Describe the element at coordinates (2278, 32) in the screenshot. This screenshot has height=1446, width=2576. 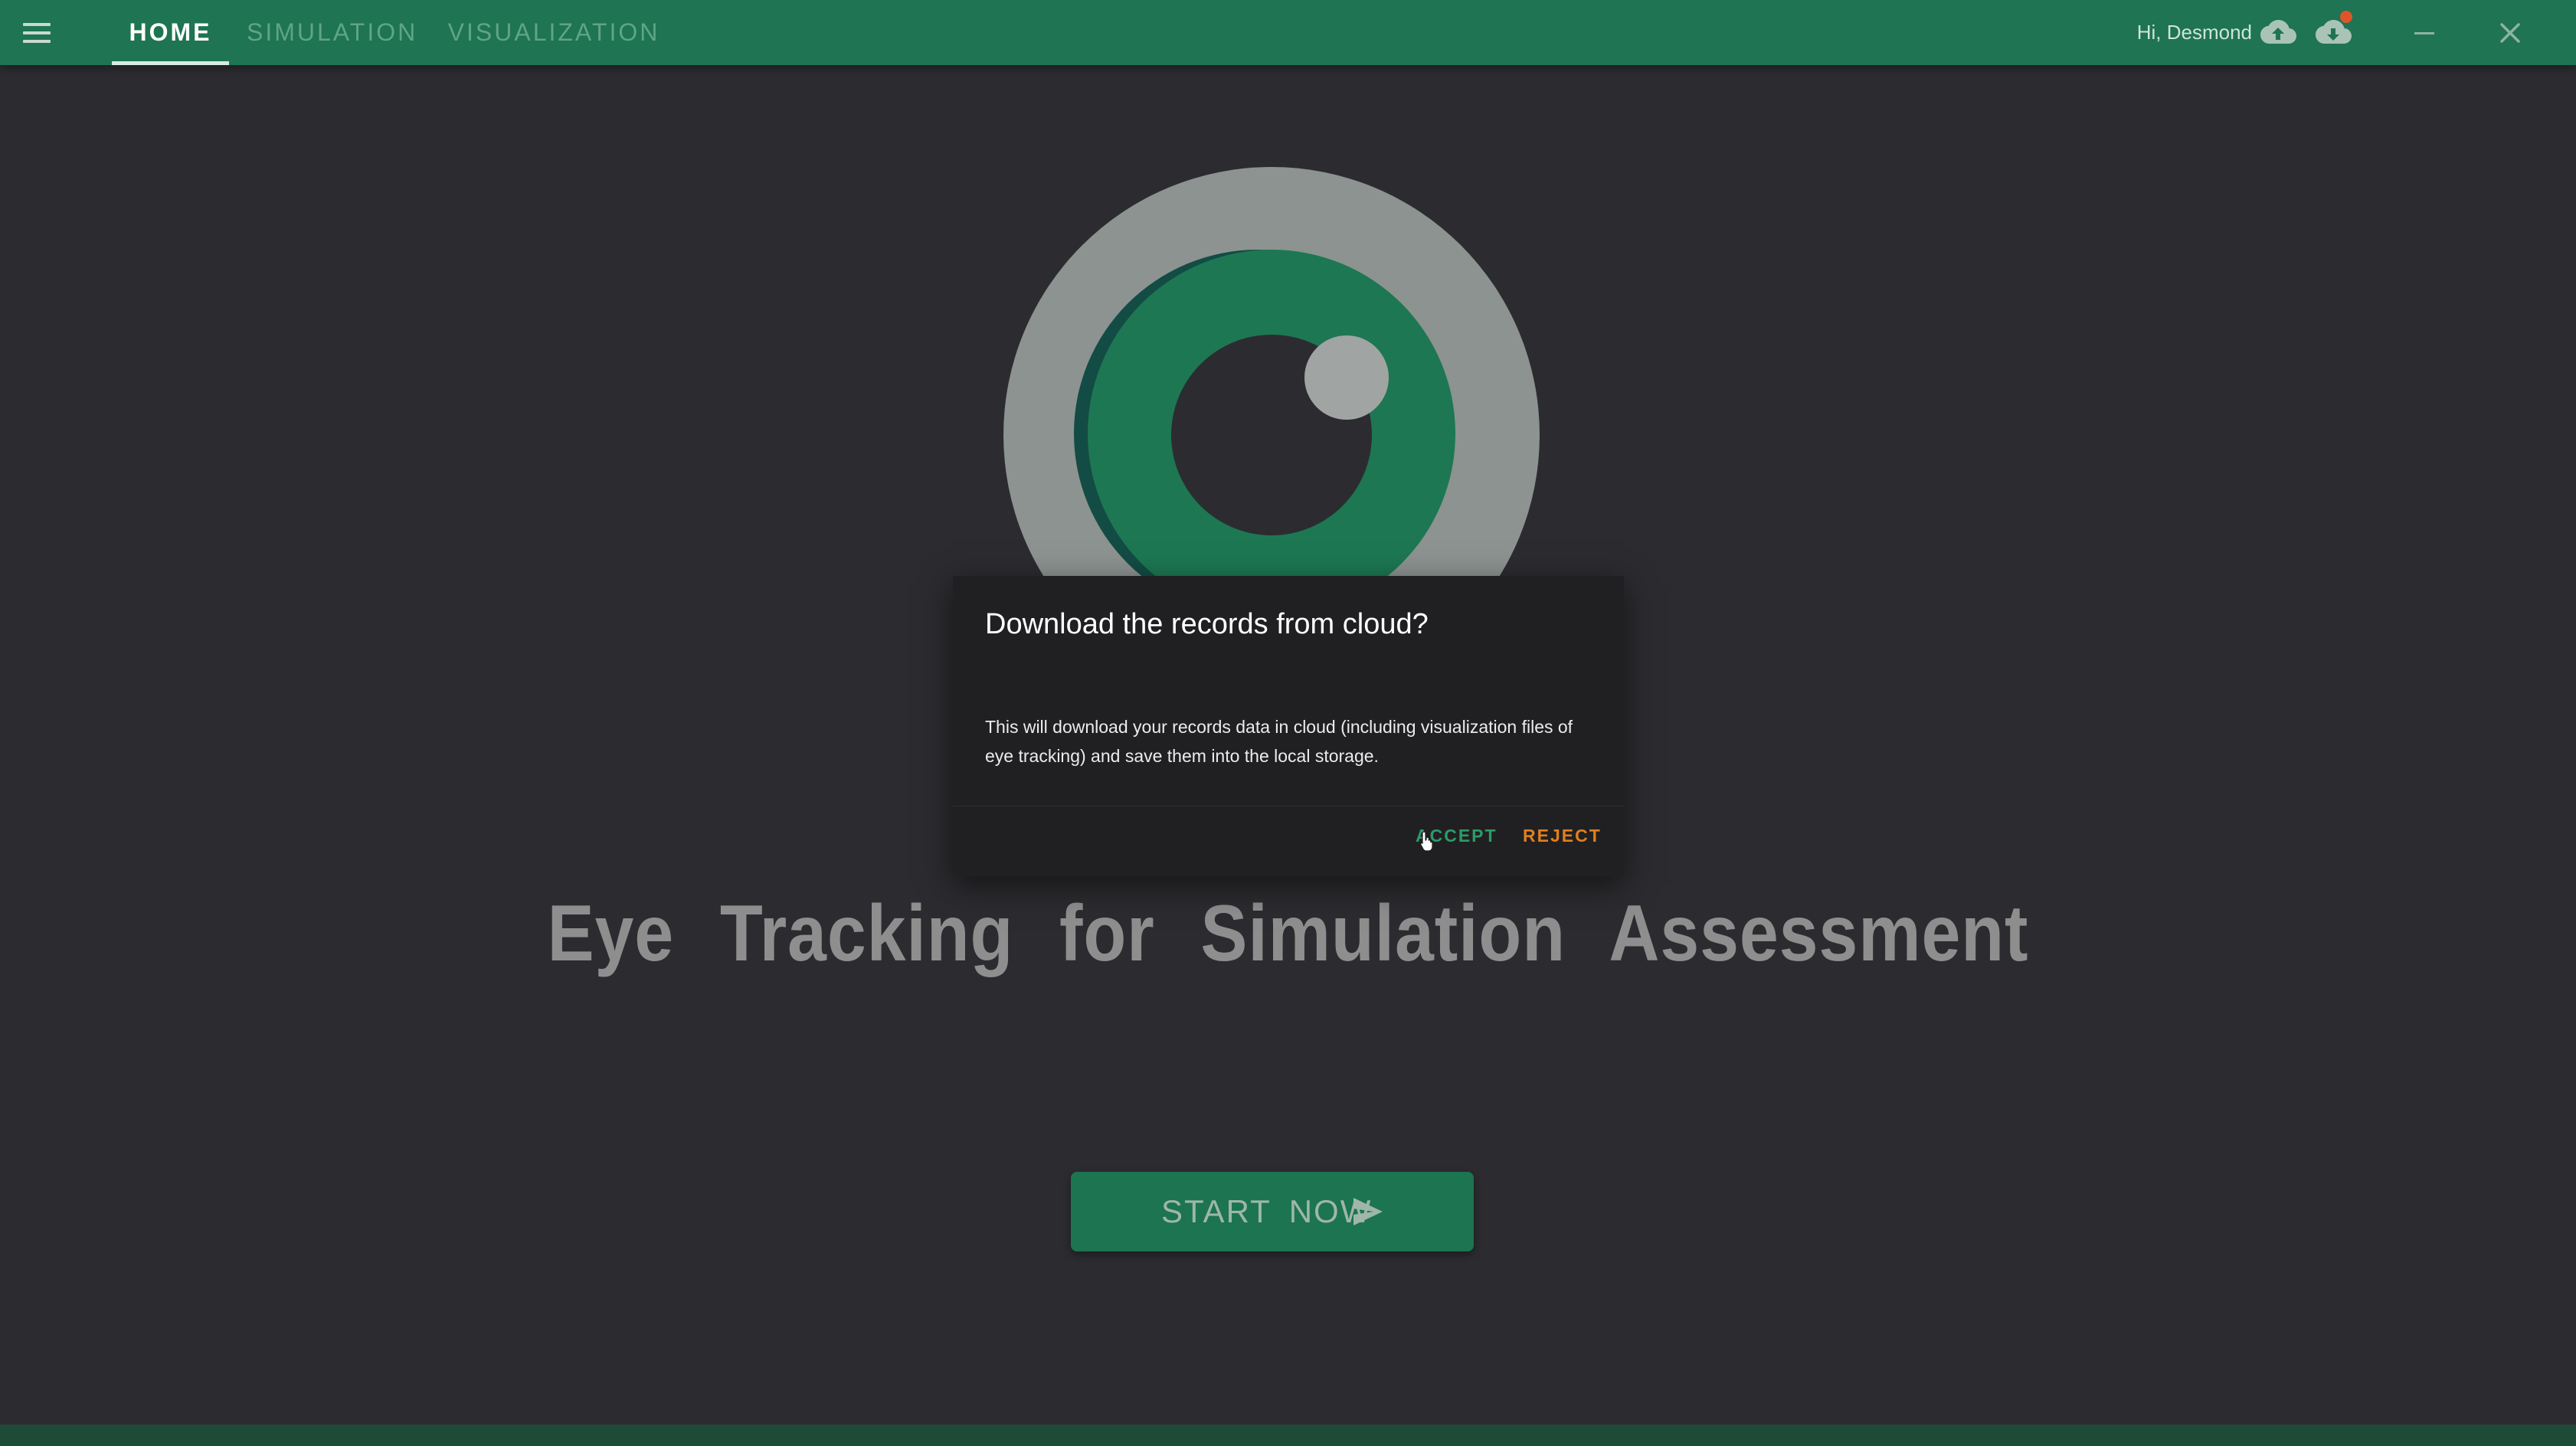
I see `cloud-upload-icon` at that location.